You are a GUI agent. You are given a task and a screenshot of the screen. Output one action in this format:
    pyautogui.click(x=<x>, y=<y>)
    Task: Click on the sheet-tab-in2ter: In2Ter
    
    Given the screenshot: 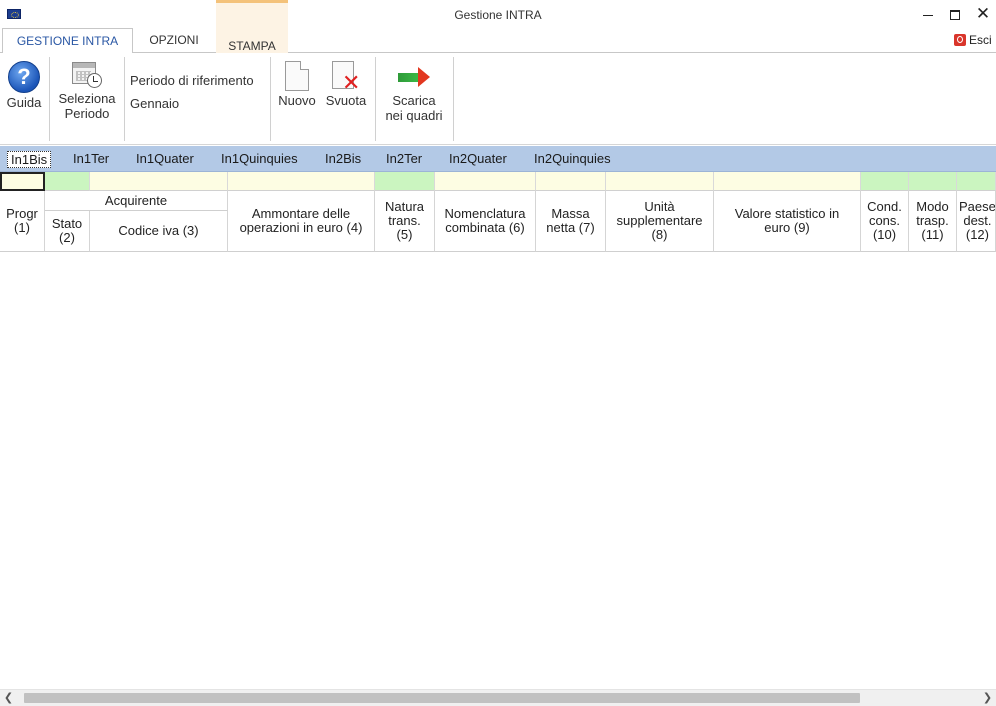 What is the action you would take?
    pyautogui.click(x=404, y=159)
    